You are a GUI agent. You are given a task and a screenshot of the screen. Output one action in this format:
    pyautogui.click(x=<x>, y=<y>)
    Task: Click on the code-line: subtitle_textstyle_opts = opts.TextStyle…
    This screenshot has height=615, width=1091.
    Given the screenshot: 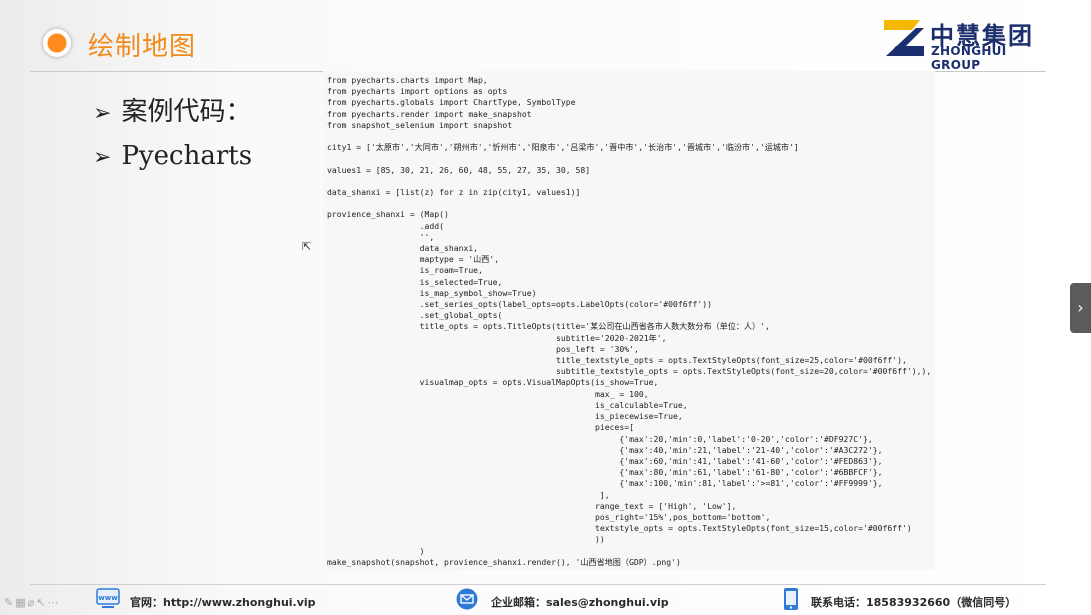 What is the action you would take?
    pyautogui.click(x=629, y=371)
    